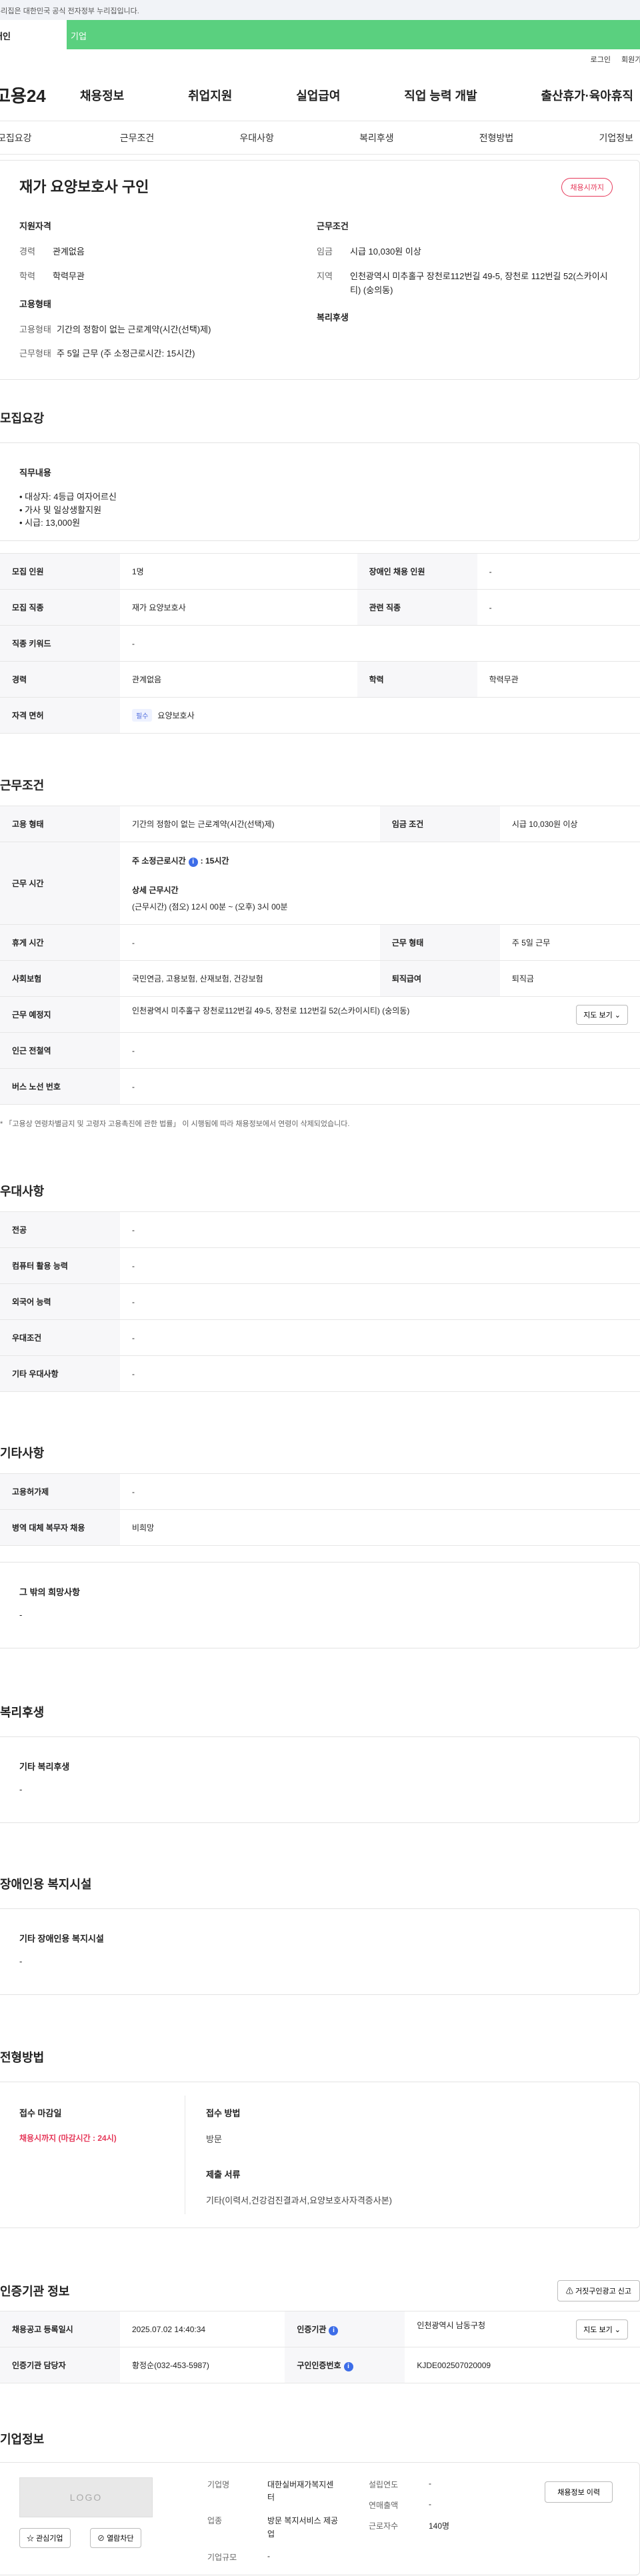 This screenshot has height=2576, width=640. I want to click on row-label: 관련 직종, so click(417, 607).